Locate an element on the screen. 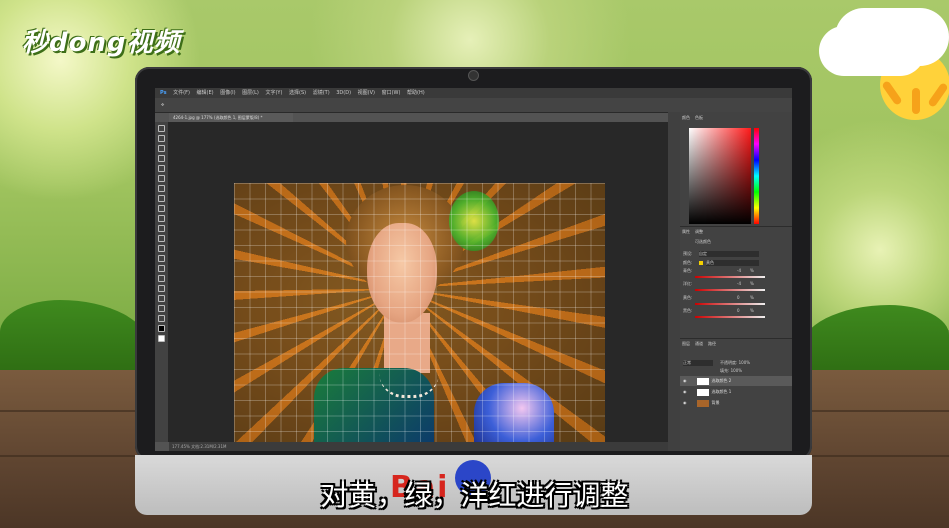  sun-ray is located at coordinates (916, 101).